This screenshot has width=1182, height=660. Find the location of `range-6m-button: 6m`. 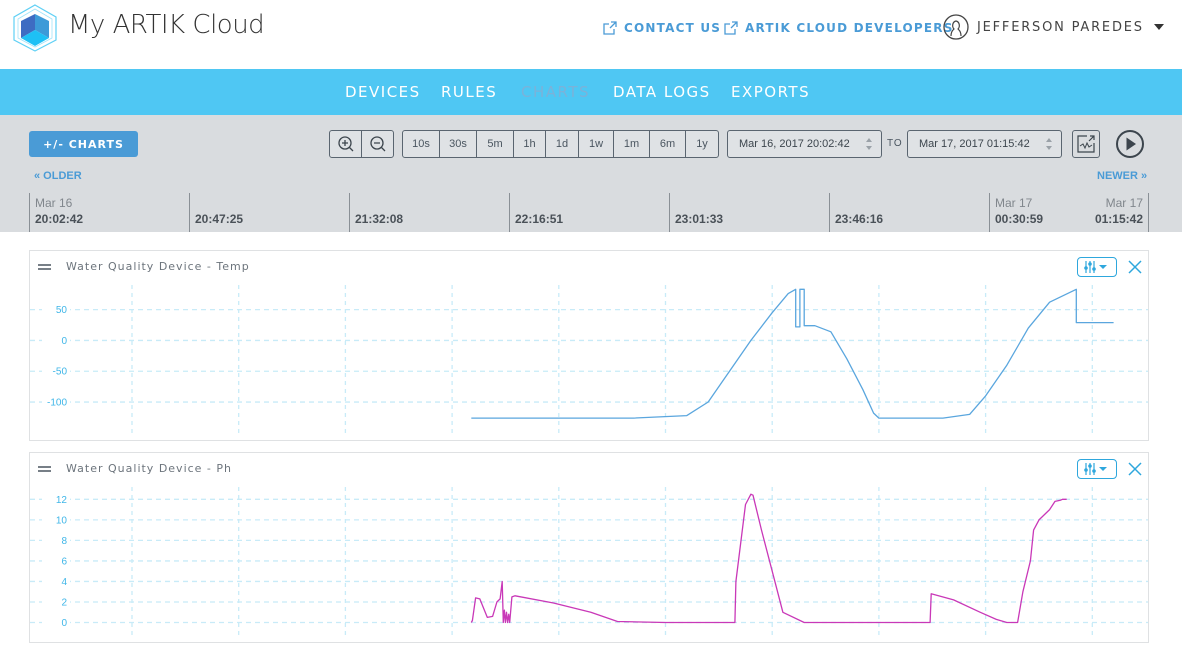

range-6m-button: 6m is located at coordinates (668, 144).